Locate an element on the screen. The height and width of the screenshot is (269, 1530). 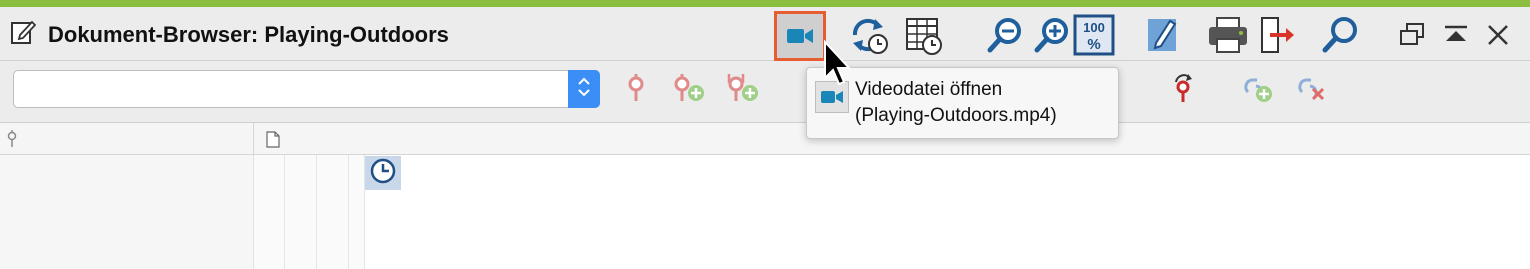
print-button is located at coordinates (1228, 35).